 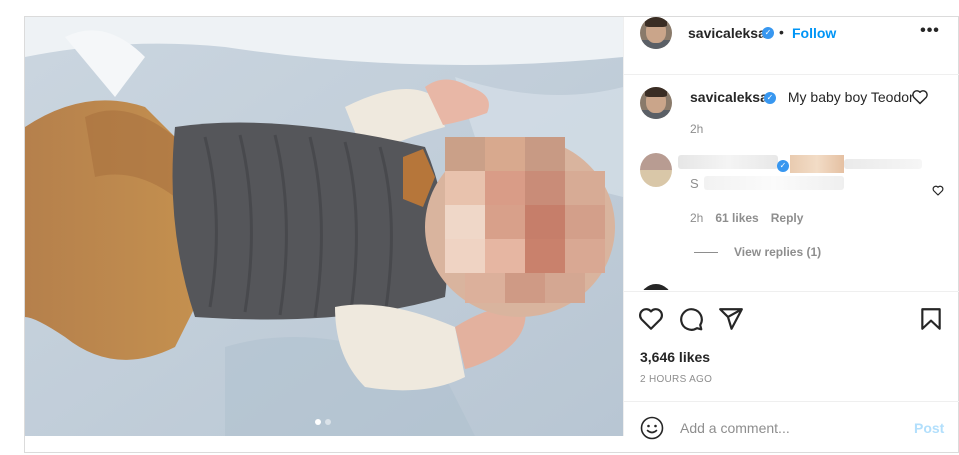 I want to click on author-avatar, so click(x=656, y=33).